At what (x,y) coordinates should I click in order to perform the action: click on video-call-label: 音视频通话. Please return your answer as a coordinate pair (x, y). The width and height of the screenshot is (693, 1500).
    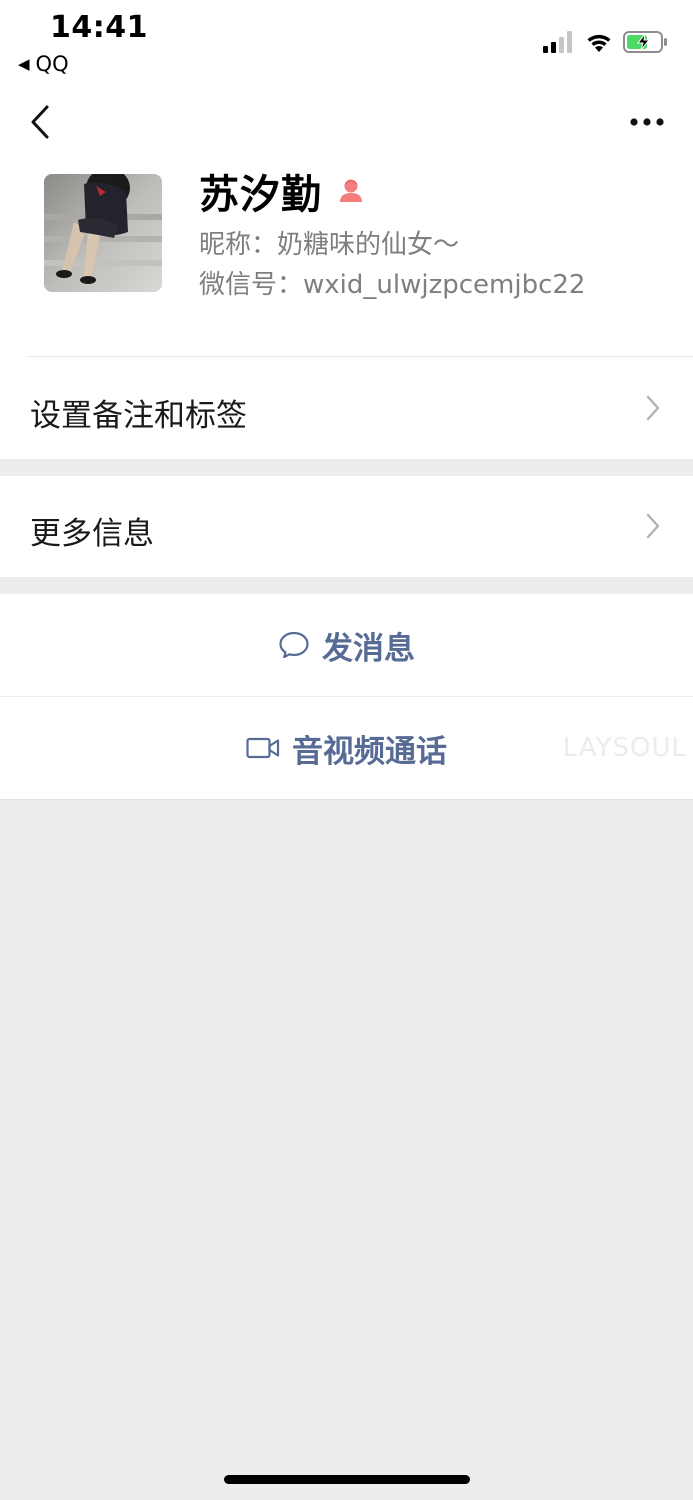
    Looking at the image, I should click on (369, 751).